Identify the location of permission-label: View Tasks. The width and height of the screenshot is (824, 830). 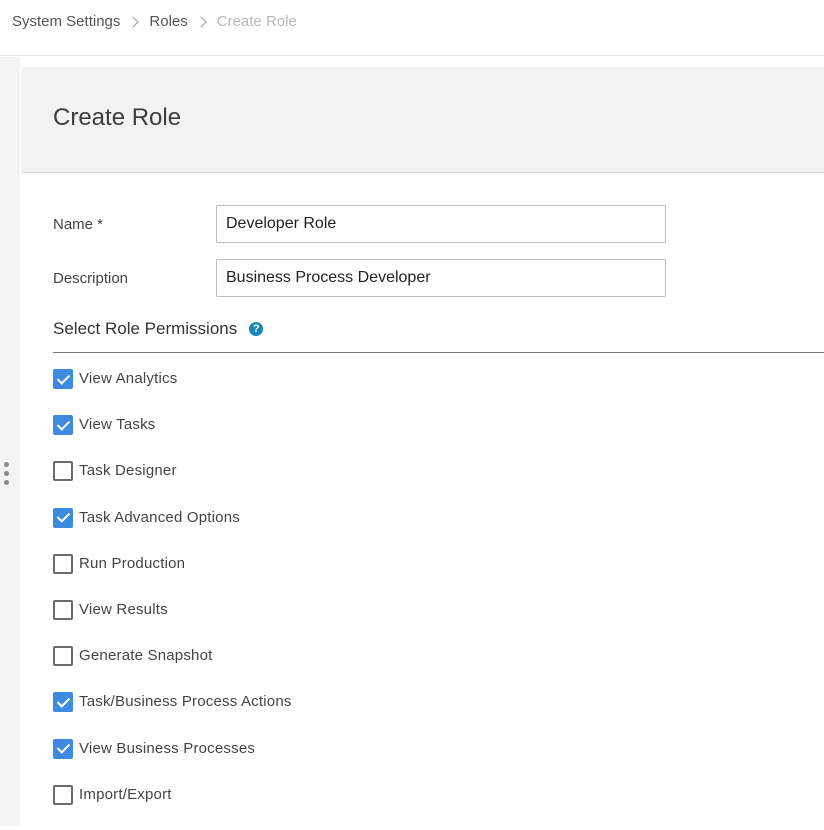
(117, 425).